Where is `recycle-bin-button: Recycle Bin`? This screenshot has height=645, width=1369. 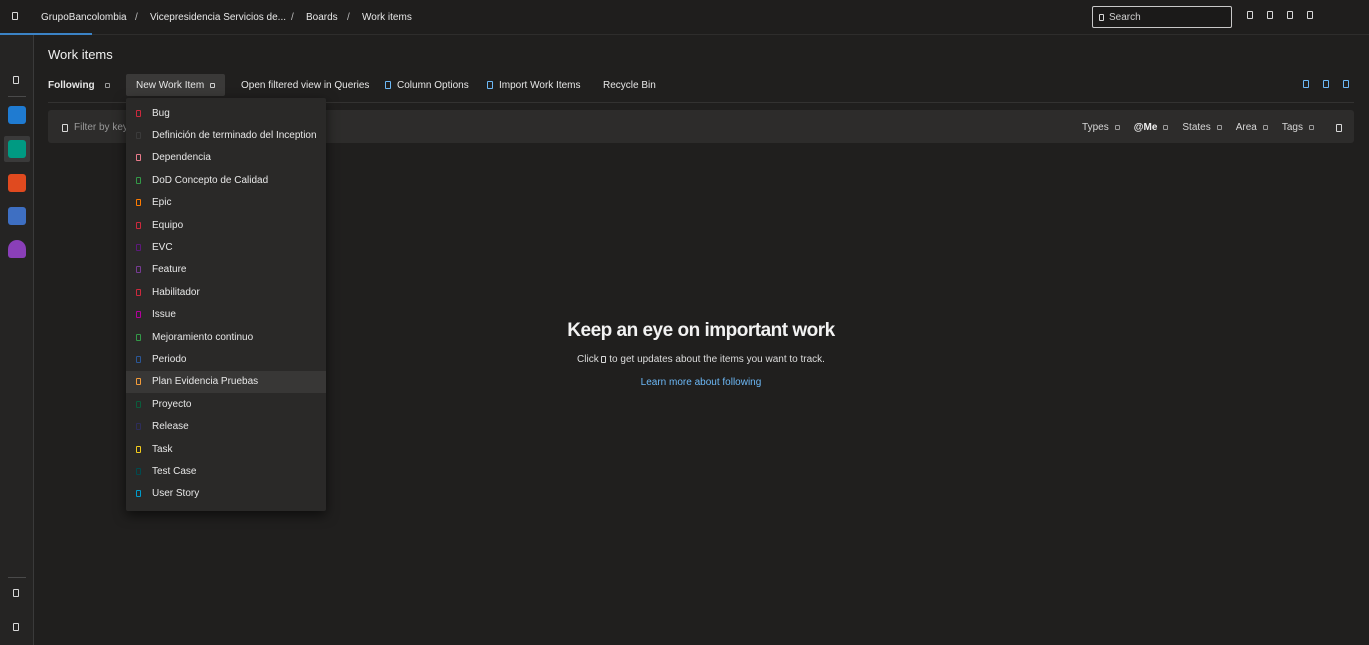 recycle-bin-button: Recycle Bin is located at coordinates (629, 85).